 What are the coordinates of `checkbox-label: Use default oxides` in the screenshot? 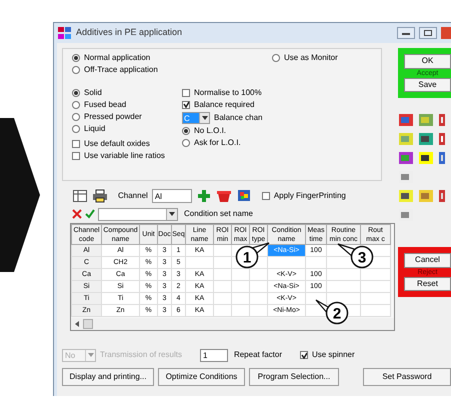 It's located at (117, 144).